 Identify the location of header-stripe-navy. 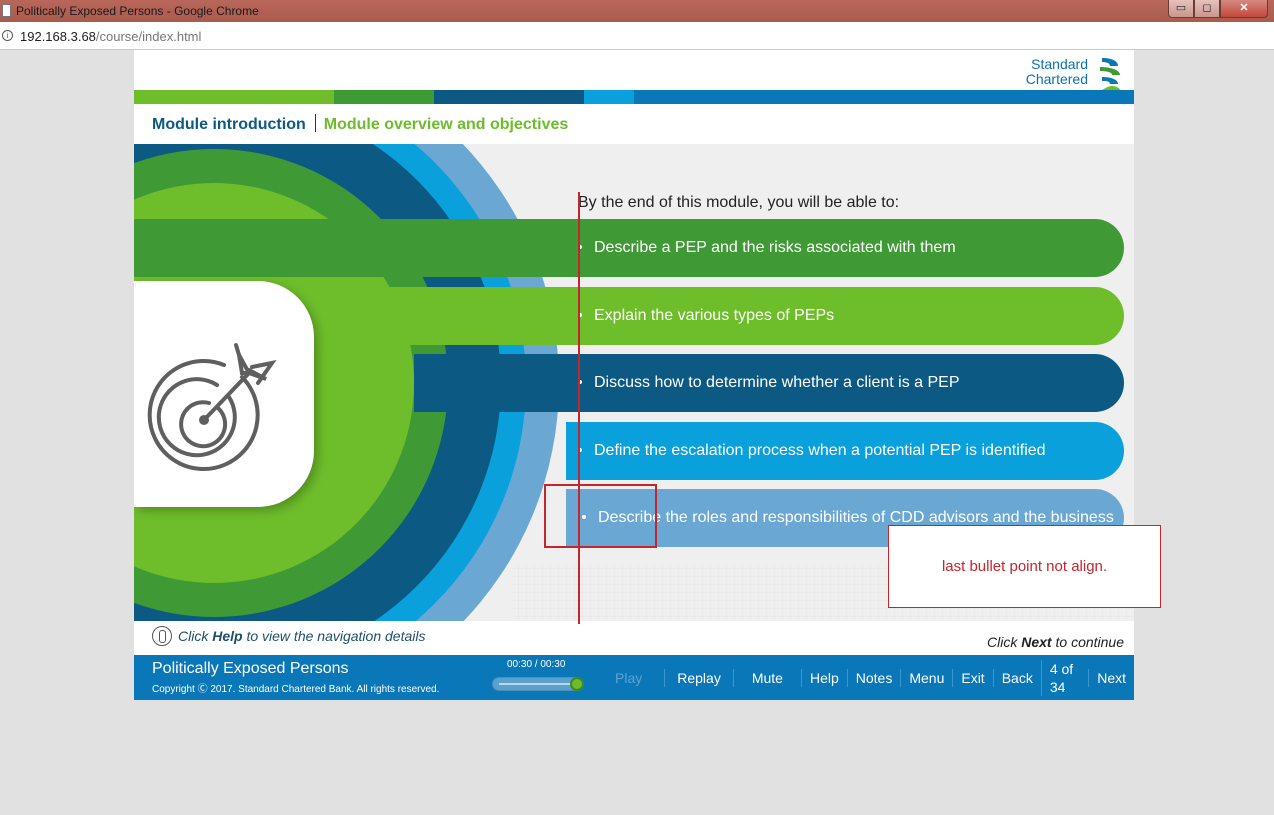
(509, 97).